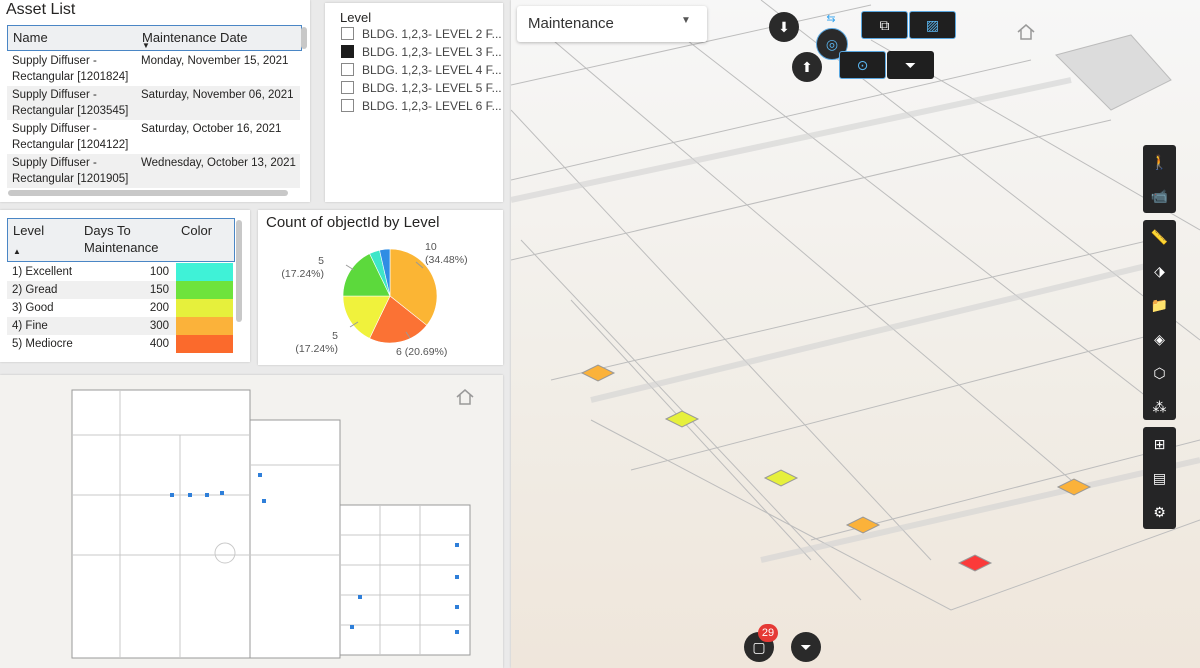 The height and width of the screenshot is (668, 1200). I want to click on level-name: 5) Mediocre, so click(42, 344).